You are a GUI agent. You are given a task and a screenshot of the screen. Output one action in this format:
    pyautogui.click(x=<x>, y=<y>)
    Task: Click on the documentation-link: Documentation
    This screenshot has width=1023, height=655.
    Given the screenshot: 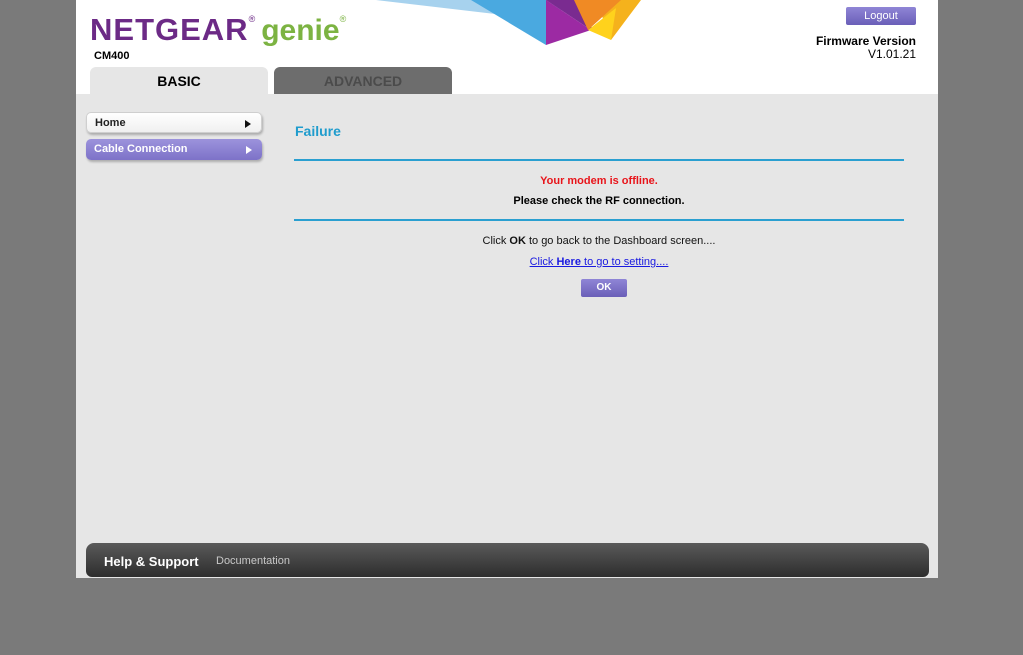 What is the action you would take?
    pyautogui.click(x=253, y=561)
    